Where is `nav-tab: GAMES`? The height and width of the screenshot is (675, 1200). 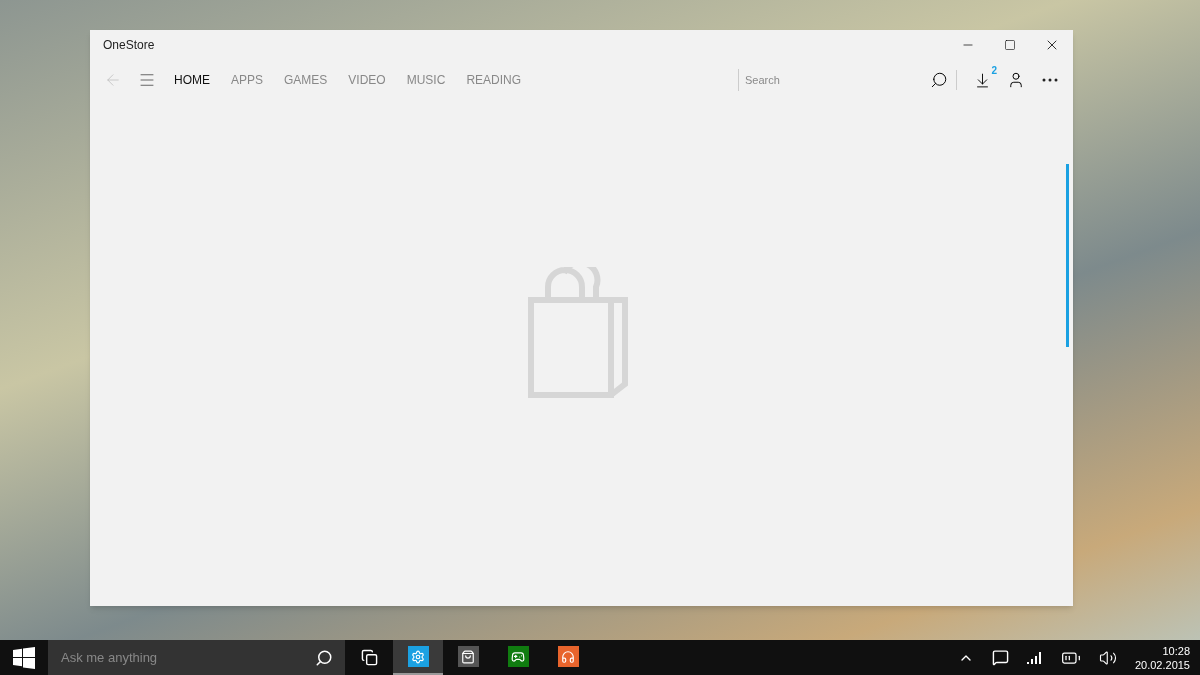 nav-tab: GAMES is located at coordinates (306, 80).